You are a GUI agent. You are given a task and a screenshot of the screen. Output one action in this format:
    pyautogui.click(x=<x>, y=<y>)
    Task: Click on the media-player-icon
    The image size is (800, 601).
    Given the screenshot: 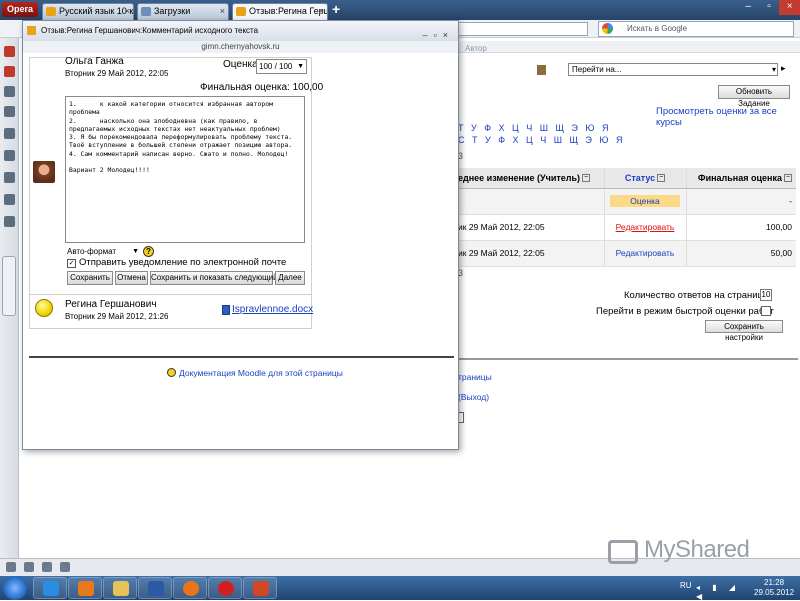 What is the action you would take?
    pyautogui.click(x=86, y=588)
    